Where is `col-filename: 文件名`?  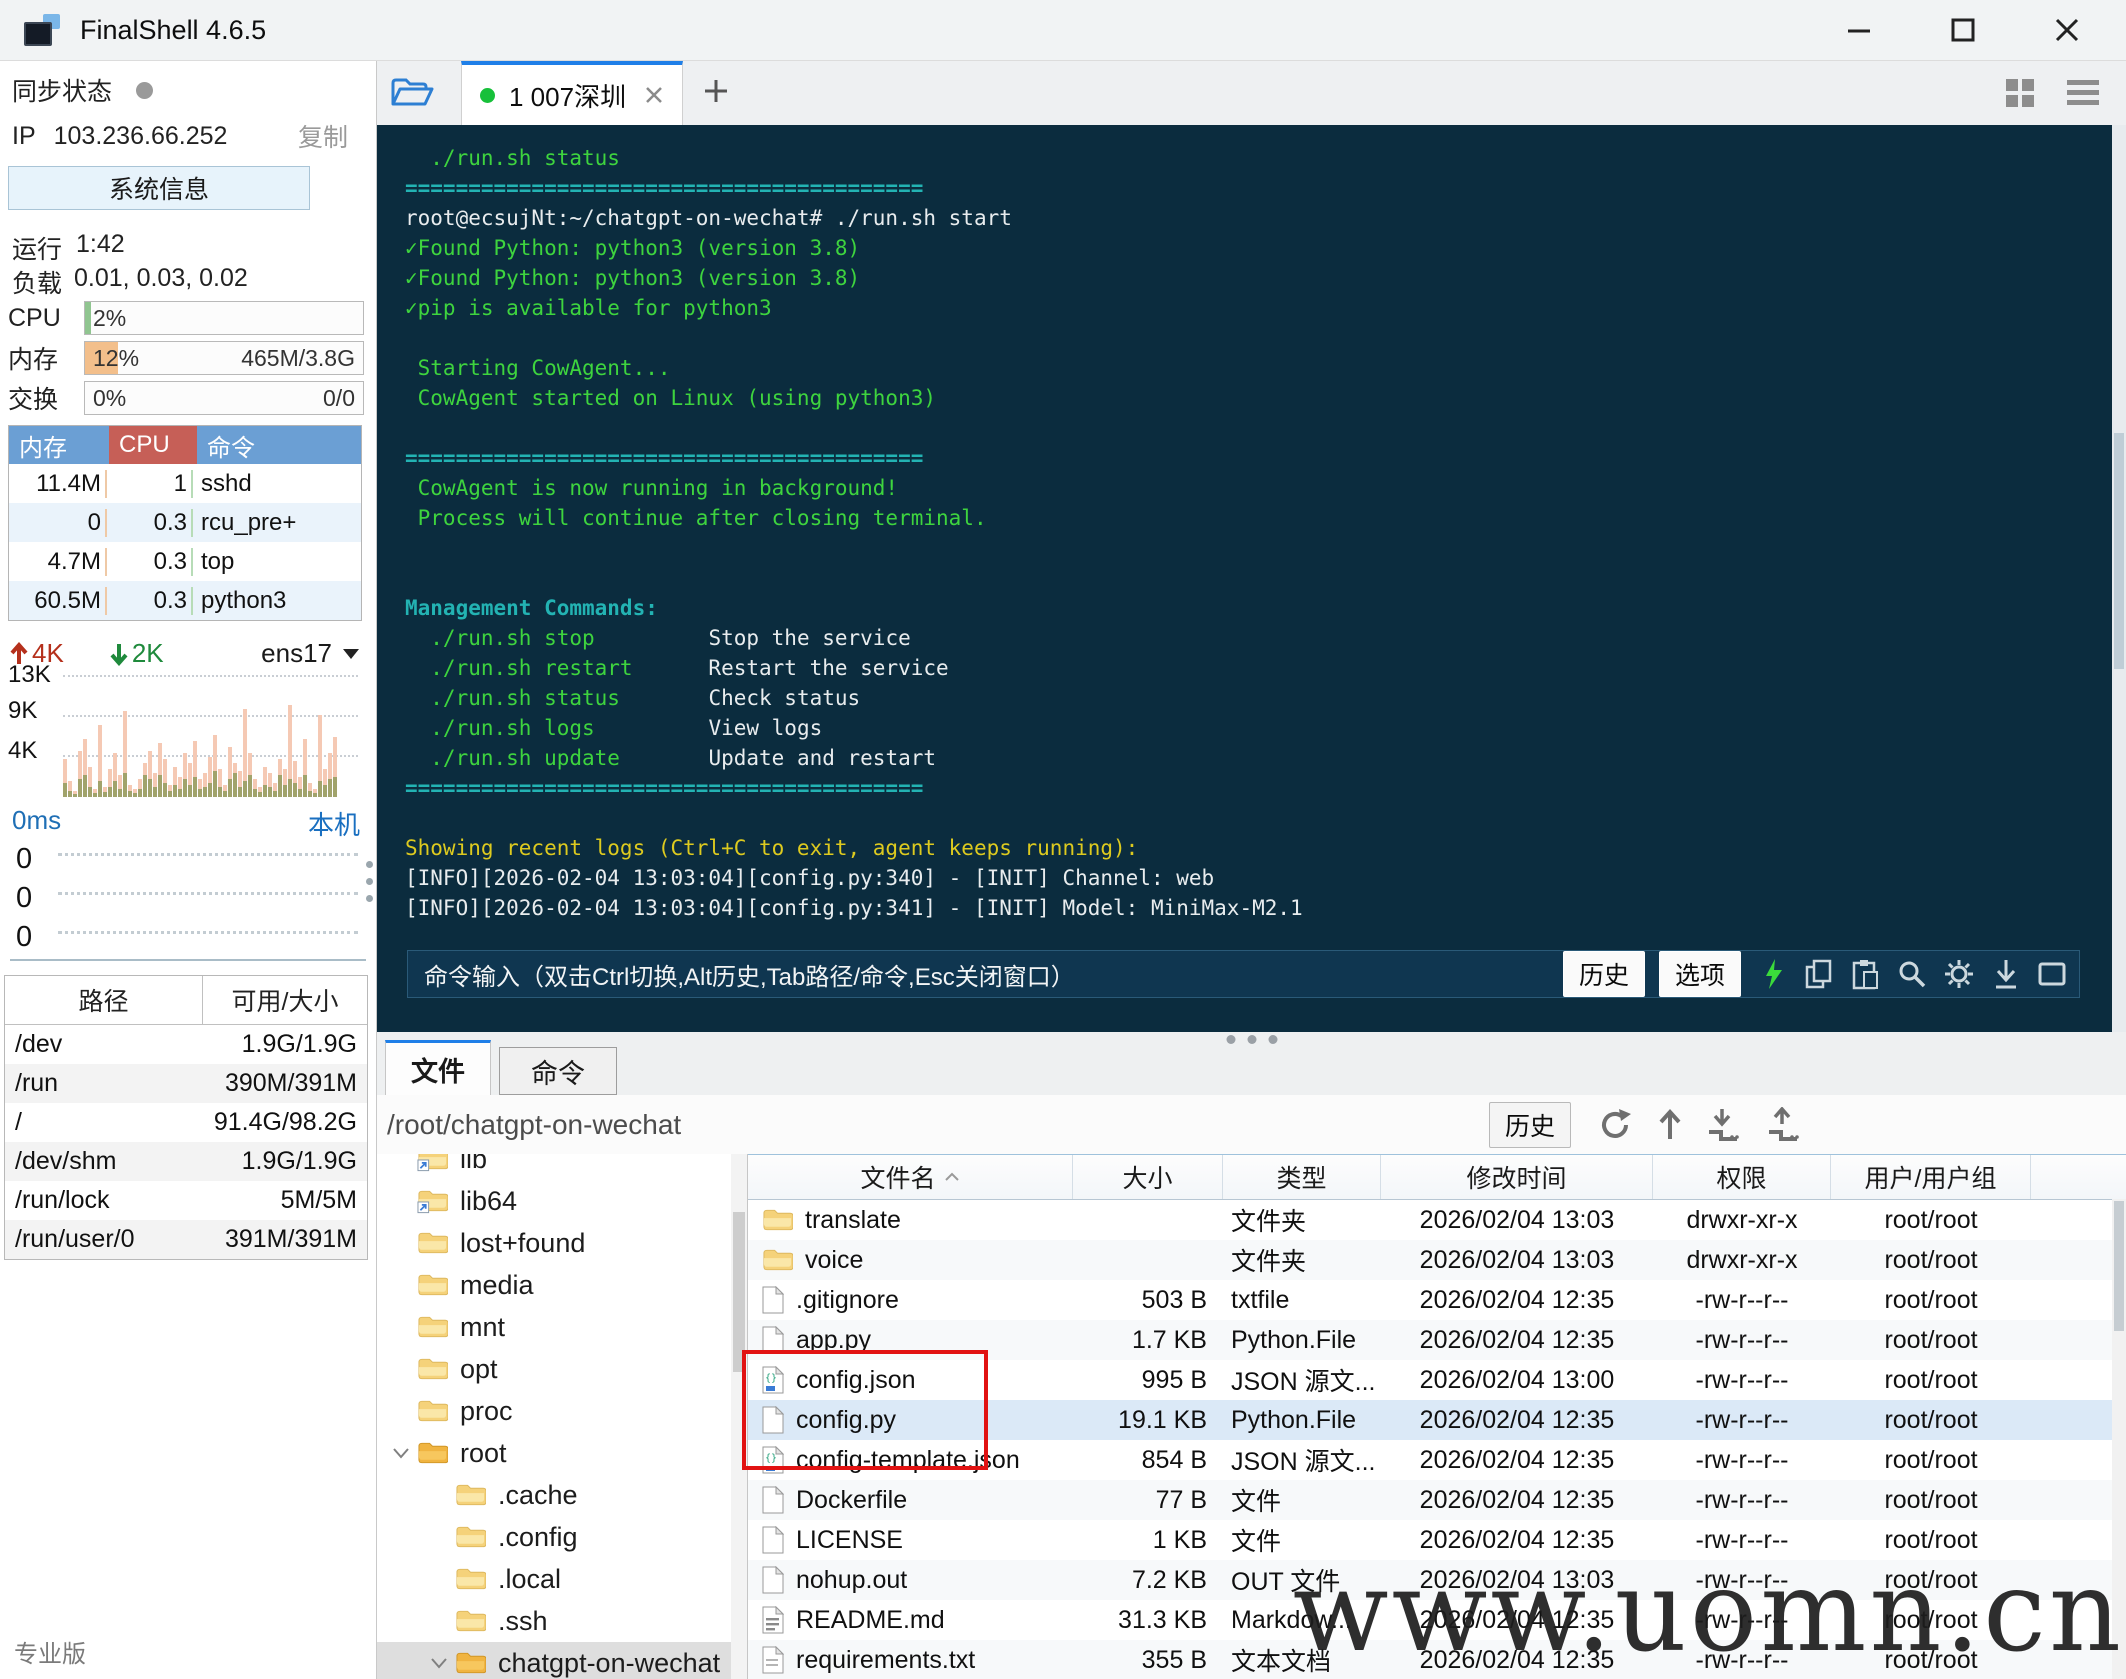 col-filename: 文件名 is located at coordinates (910, 1177).